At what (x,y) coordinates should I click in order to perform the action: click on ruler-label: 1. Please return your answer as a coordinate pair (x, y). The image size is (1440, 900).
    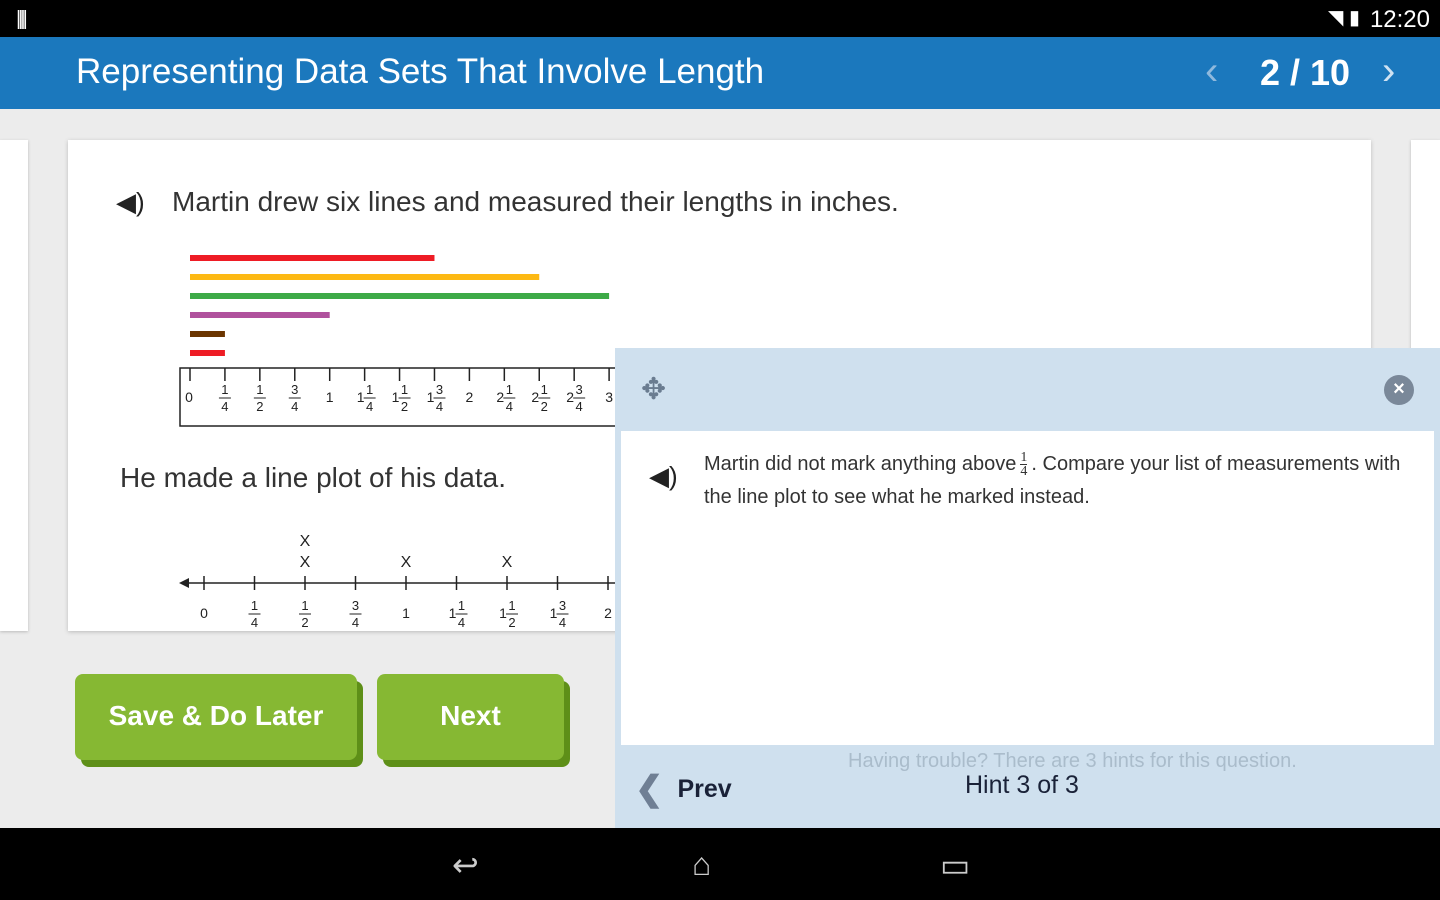
    Looking at the image, I should click on (330, 397).